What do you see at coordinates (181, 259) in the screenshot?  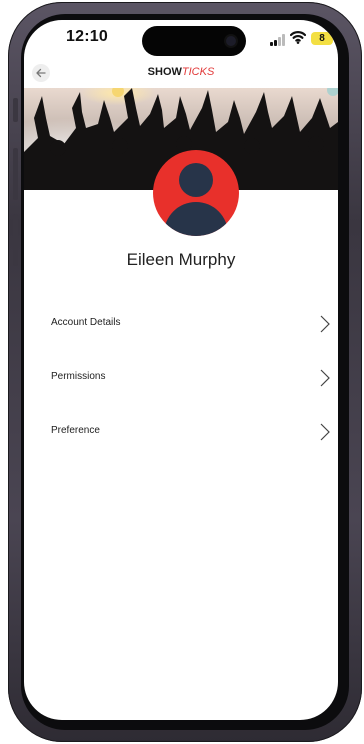 I see `profile-name: Eileen Murphy` at bounding box center [181, 259].